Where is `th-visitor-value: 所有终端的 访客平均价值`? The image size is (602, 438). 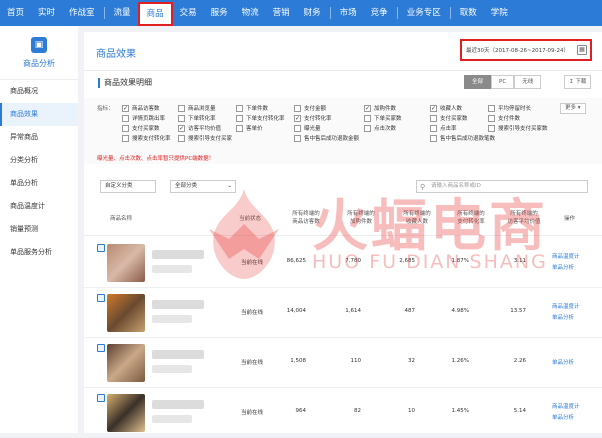 th-visitor-value: 所有终端的 访客平均价值 is located at coordinates (524, 218).